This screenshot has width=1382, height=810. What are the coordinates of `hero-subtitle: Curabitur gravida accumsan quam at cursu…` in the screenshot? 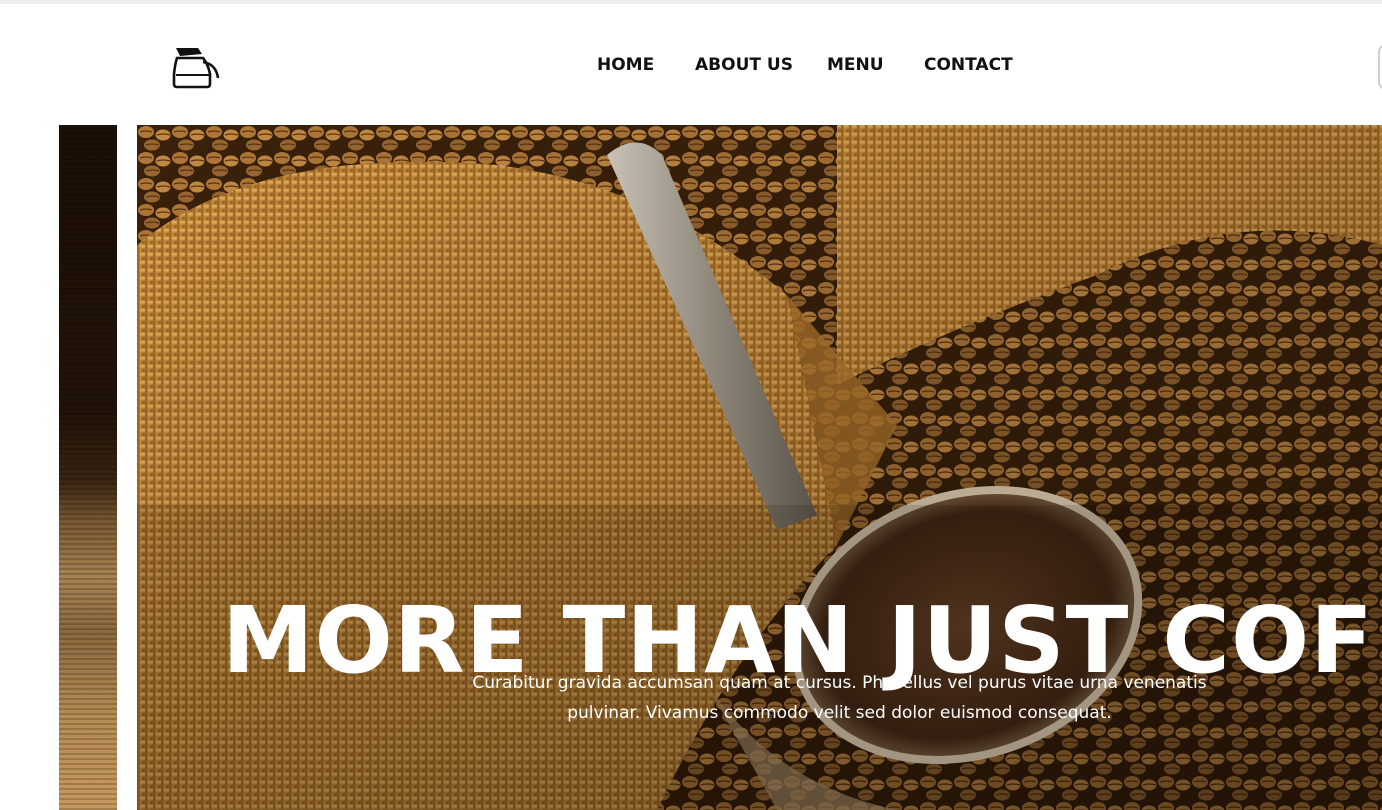 It's located at (839, 698).